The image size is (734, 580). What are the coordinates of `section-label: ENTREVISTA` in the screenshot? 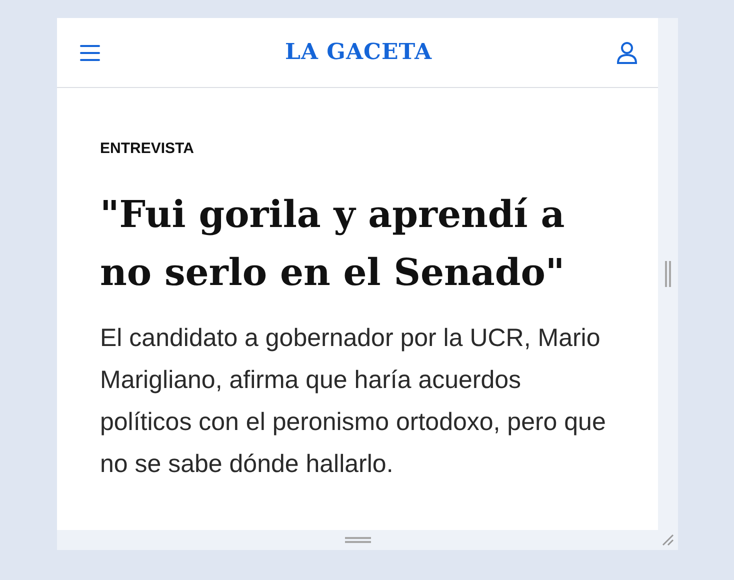 It's located at (147, 149).